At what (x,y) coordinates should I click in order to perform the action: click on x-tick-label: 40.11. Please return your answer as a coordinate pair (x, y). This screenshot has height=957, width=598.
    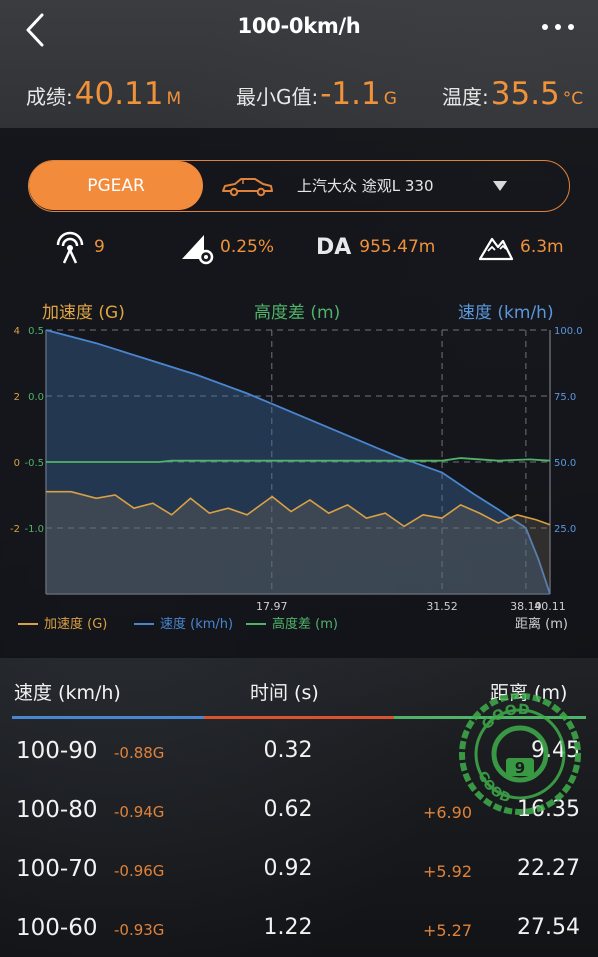
    Looking at the image, I should click on (550, 606).